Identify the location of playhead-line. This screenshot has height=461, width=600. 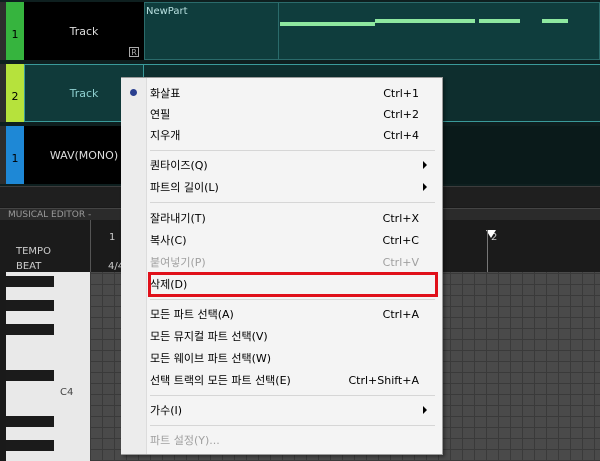
(487, 251).